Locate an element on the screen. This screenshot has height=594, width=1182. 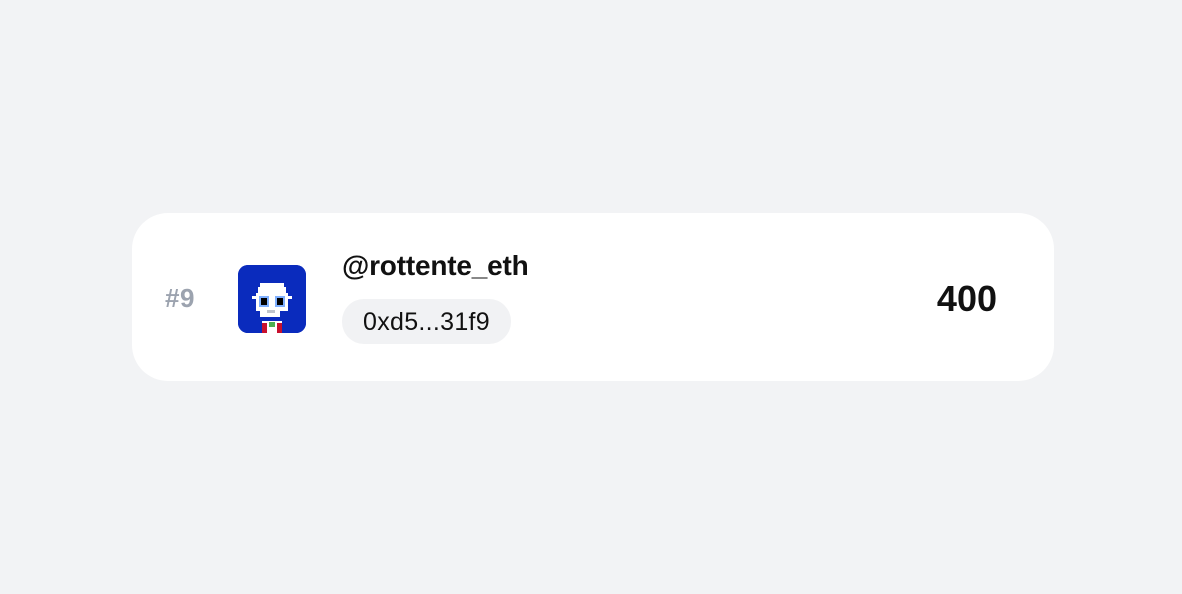
pixel-avatar-icon is located at coordinates (272, 299).